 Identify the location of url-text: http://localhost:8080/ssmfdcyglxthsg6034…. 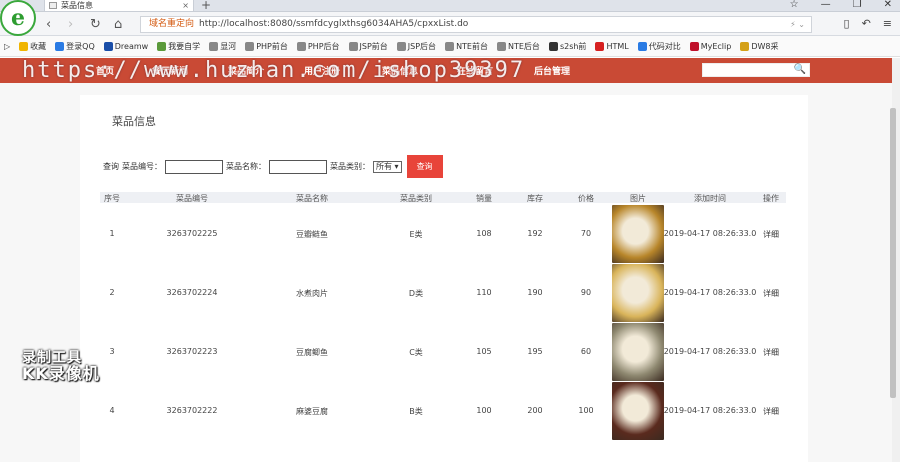
(333, 24).